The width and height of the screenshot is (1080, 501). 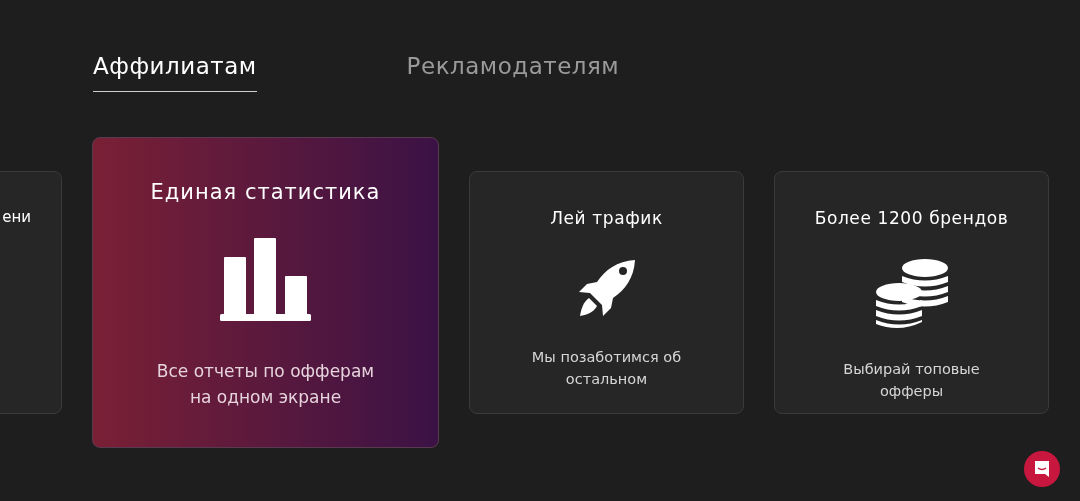 I want to click on card-description: Все отчеты по офферам на одном экране, so click(x=265, y=384).